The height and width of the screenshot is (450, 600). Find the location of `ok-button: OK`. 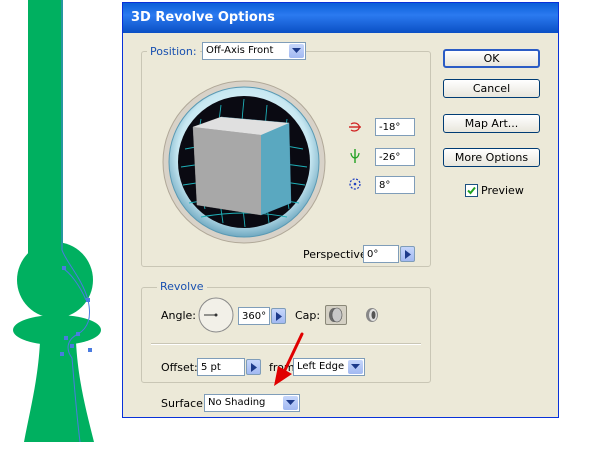

ok-button: OK is located at coordinates (491, 58).